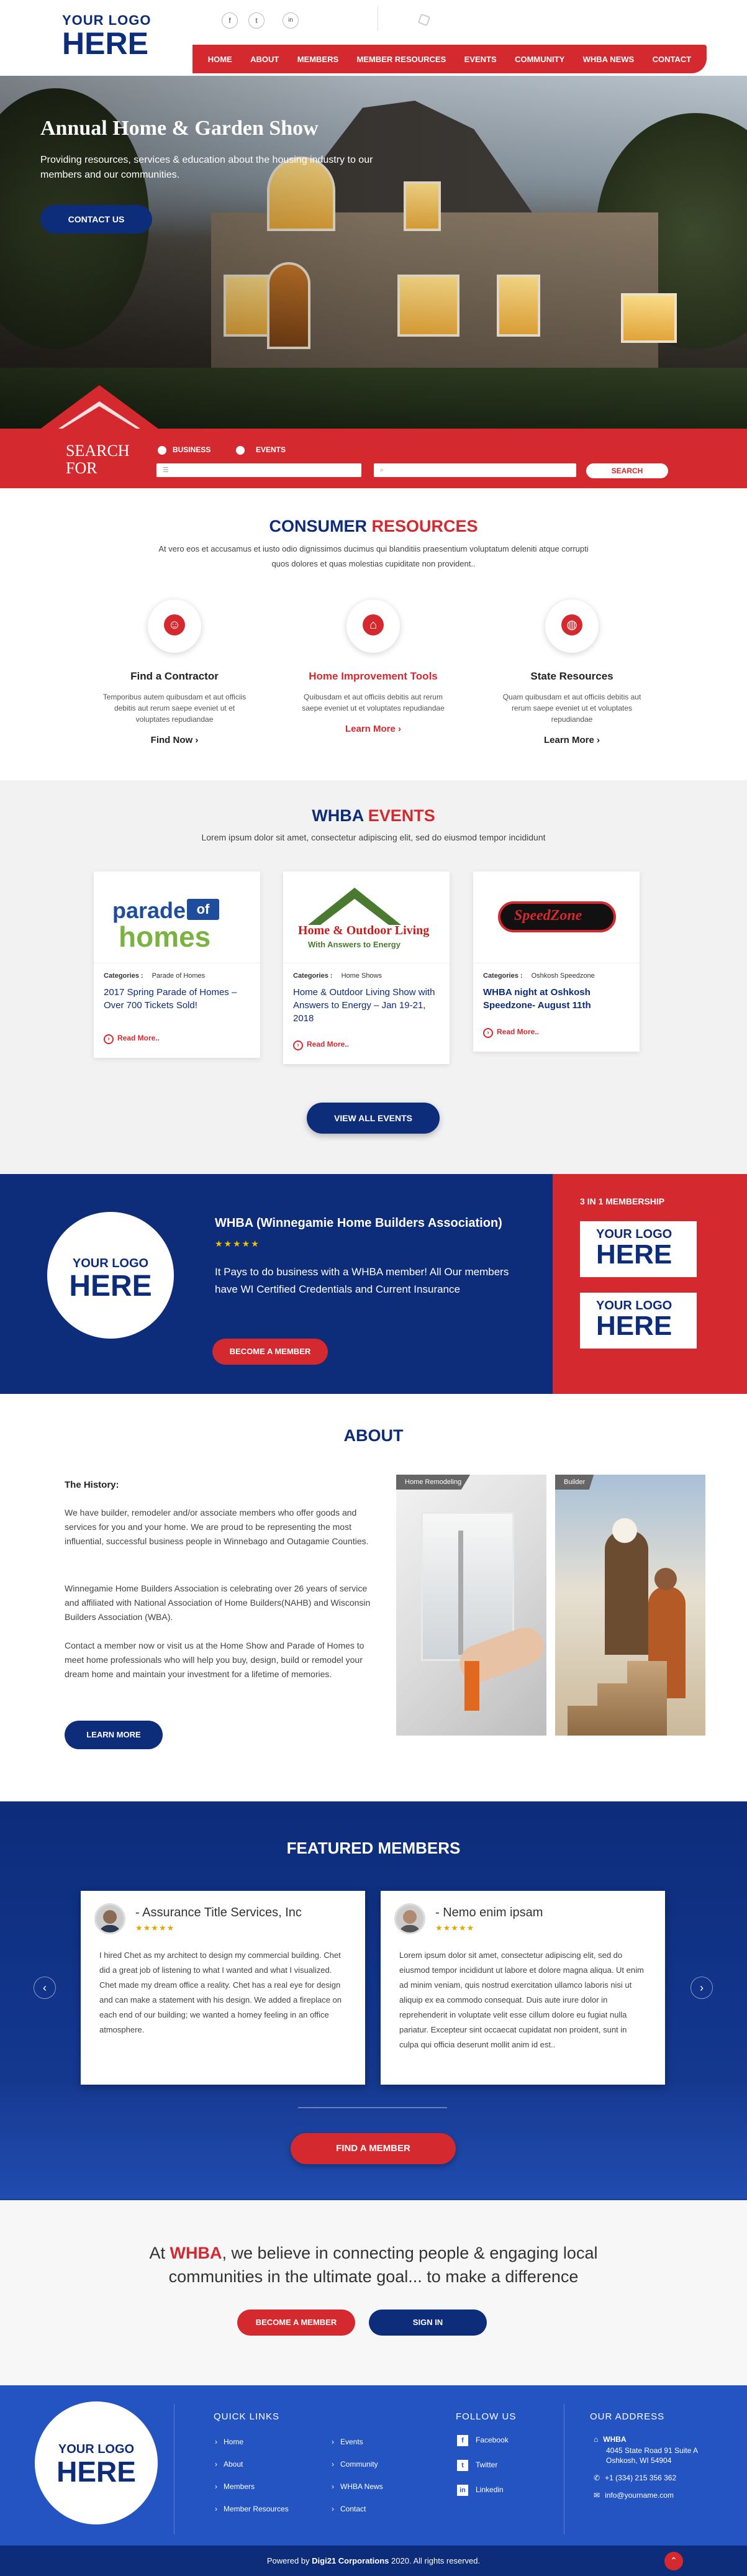 The image size is (747, 2576). I want to click on footer-link-whba-news: WHBA News, so click(357, 2486).